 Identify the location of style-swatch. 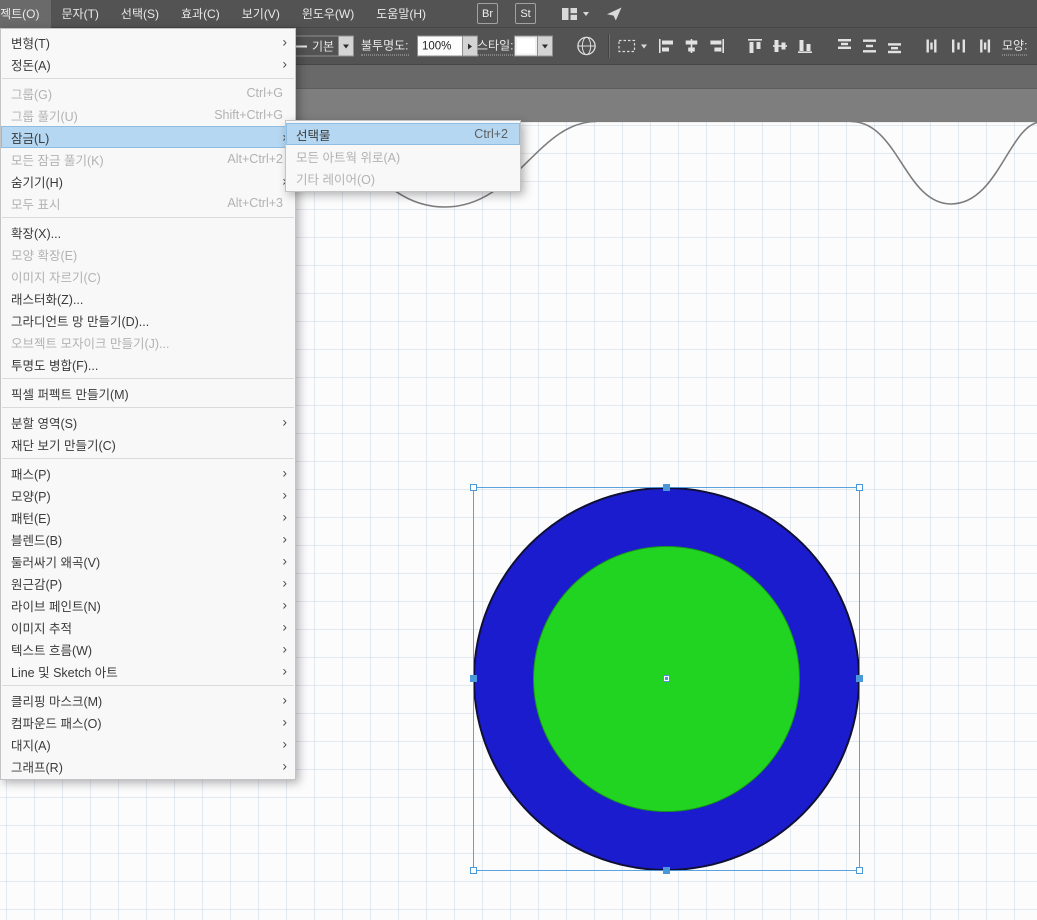
(526, 46).